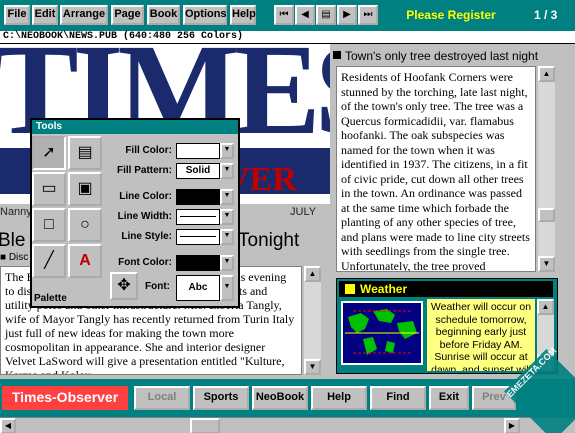 Image resolution: width=575 pixels, height=433 pixels. What do you see at coordinates (347, 15) in the screenshot?
I see `next-page-icon: ▶` at bounding box center [347, 15].